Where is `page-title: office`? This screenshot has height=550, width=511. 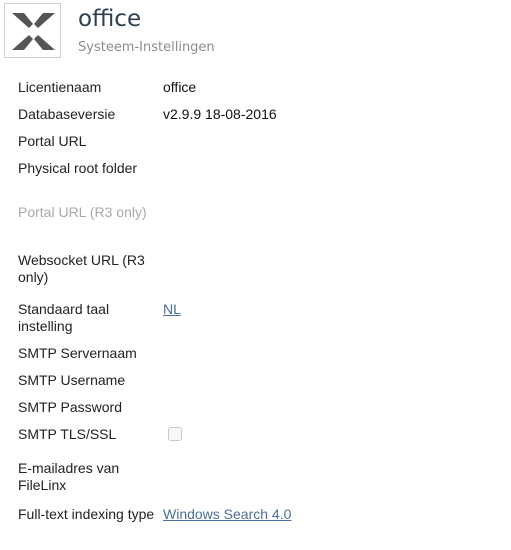 page-title: office is located at coordinates (110, 19).